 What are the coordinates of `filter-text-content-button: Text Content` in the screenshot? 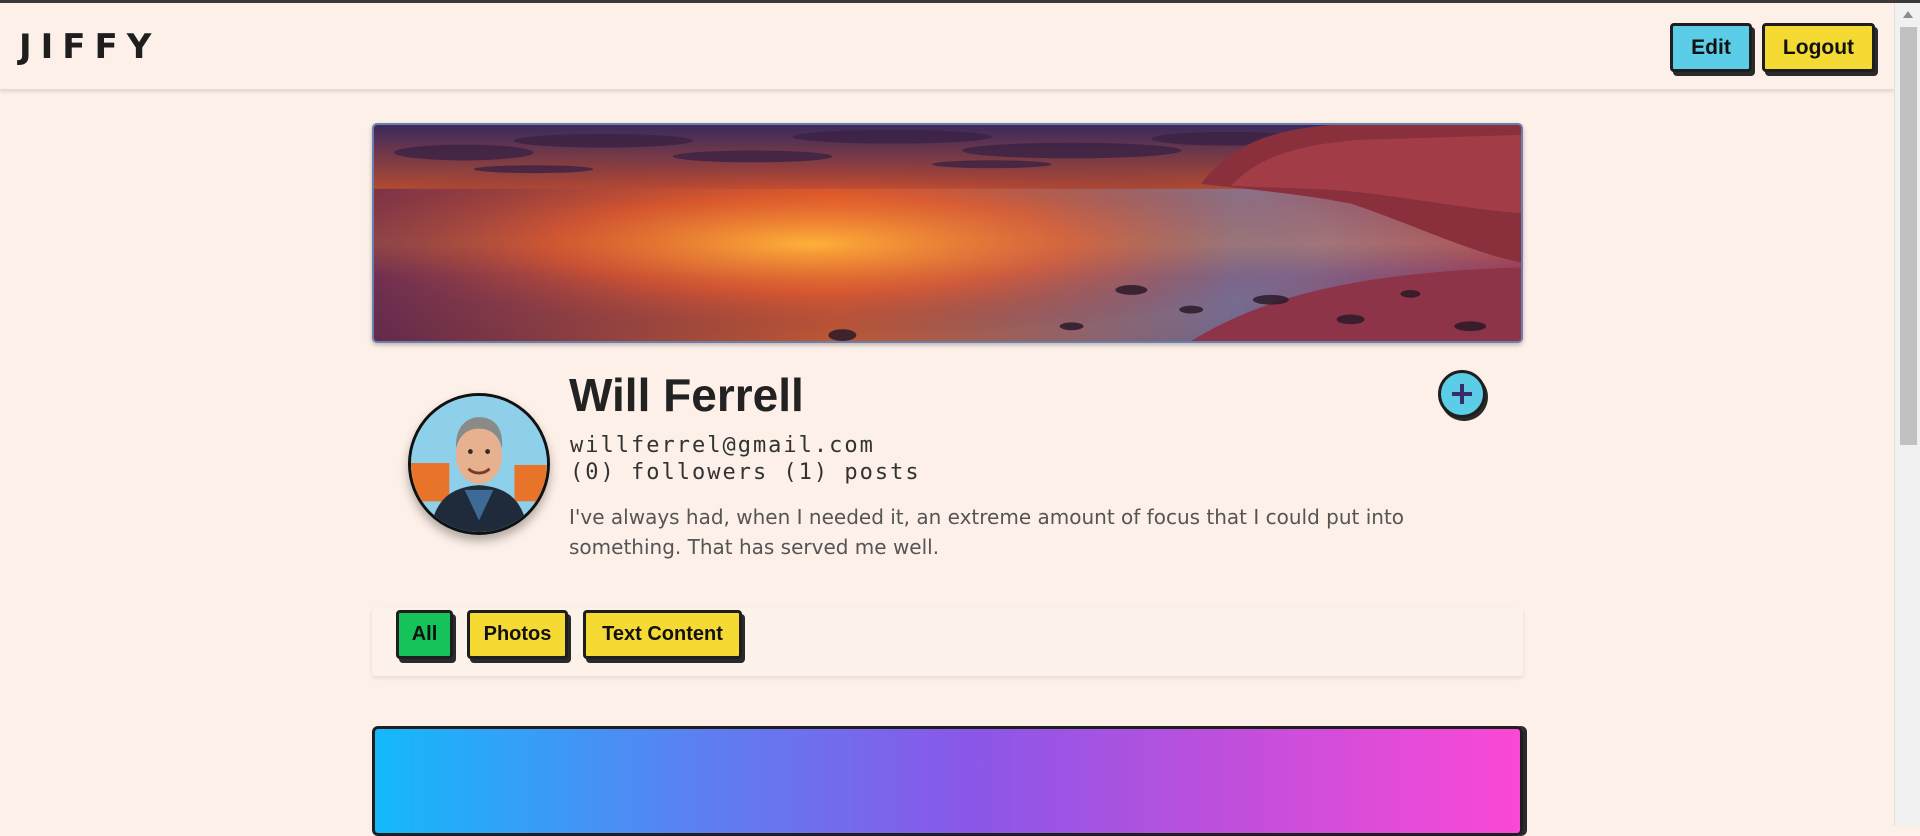 It's located at (662, 634).